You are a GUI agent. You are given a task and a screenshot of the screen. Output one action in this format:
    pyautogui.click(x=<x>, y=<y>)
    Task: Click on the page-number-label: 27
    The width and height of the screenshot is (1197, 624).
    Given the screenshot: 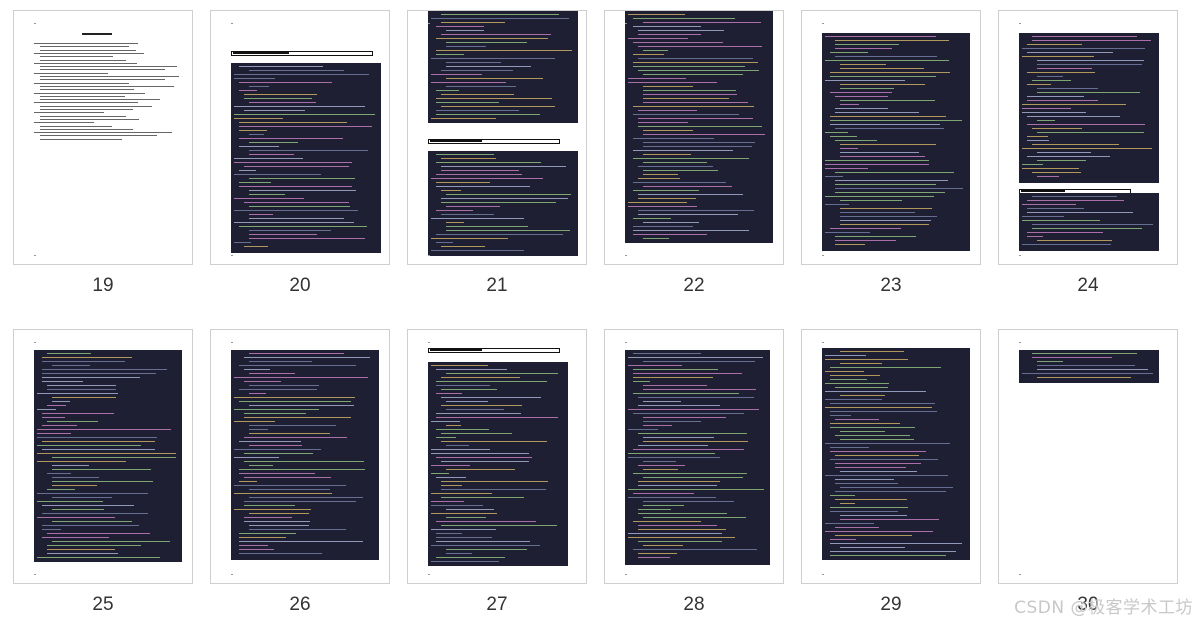 What is the action you would take?
    pyautogui.click(x=497, y=604)
    